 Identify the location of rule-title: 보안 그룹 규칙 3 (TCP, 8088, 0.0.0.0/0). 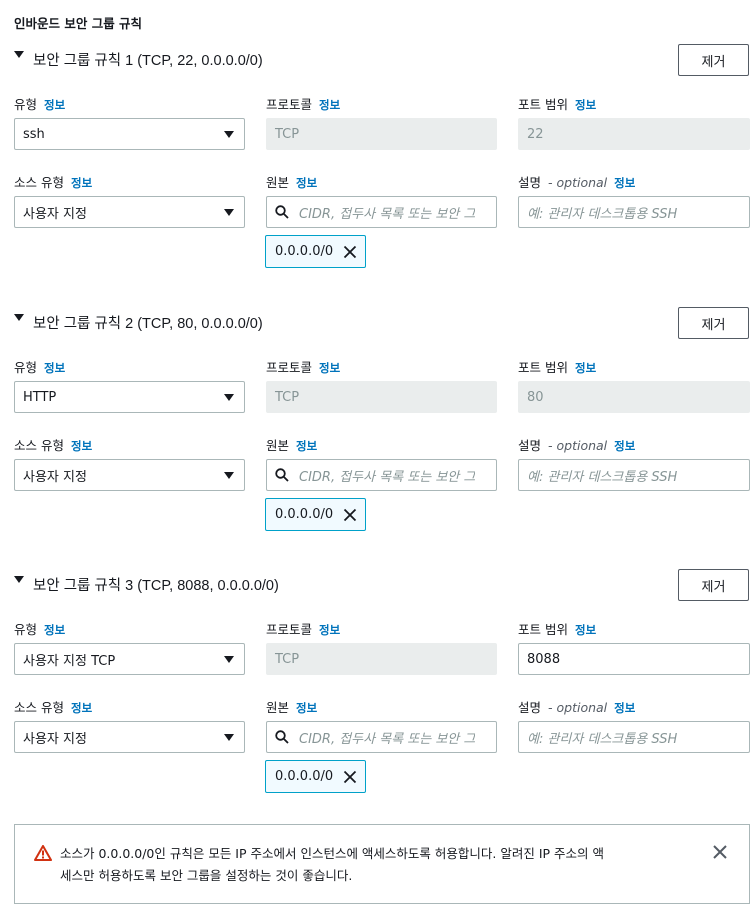
(156, 585).